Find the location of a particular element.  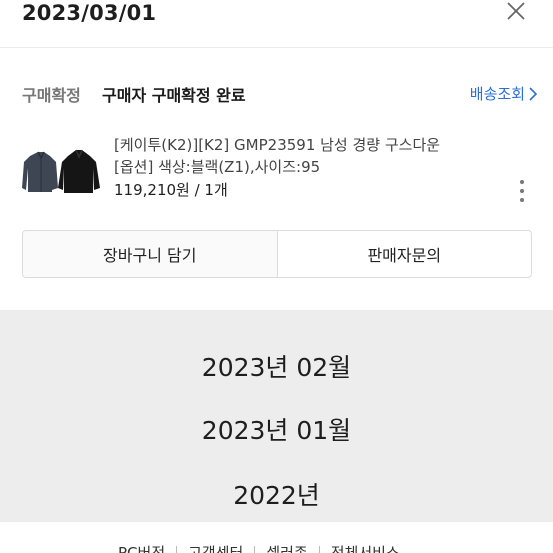

tracking-link: 배송조회 is located at coordinates (503, 93).